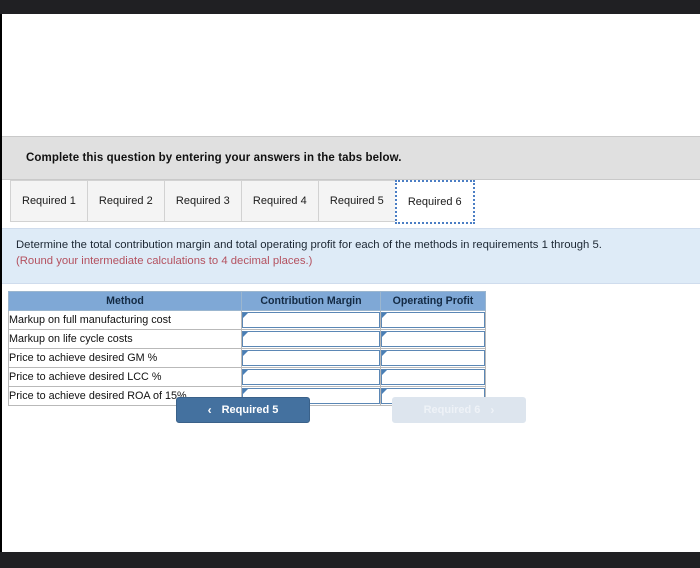 The width and height of the screenshot is (700, 568). Describe the element at coordinates (452, 410) in the screenshot. I see `next-requirement-label: Required 6` at that location.